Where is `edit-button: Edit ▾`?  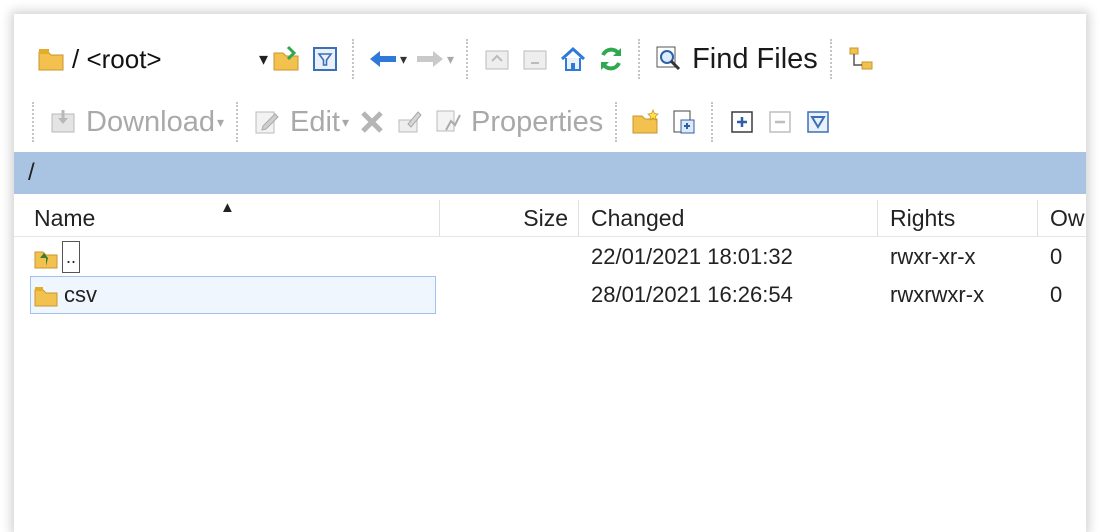 edit-button: Edit ▾ is located at coordinates (300, 122).